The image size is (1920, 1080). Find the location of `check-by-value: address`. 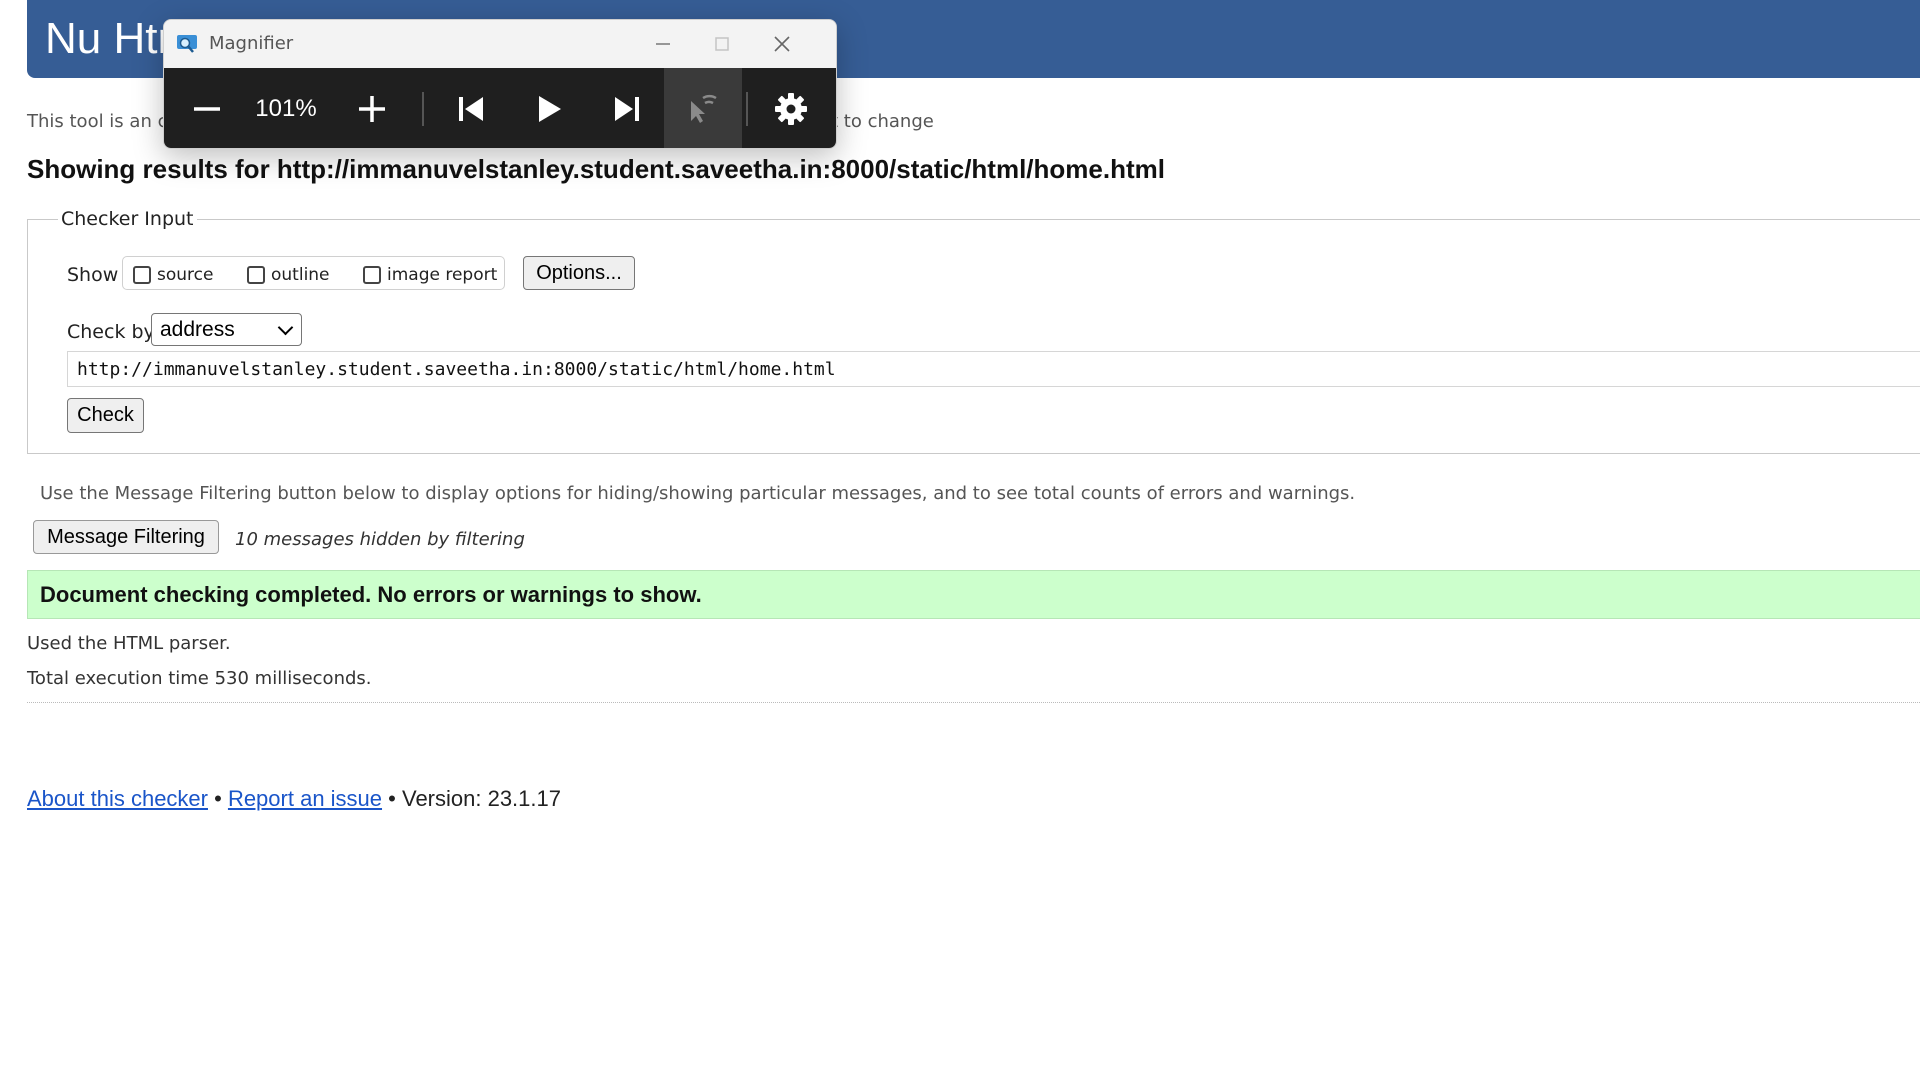

check-by-value: address is located at coordinates (197, 329).